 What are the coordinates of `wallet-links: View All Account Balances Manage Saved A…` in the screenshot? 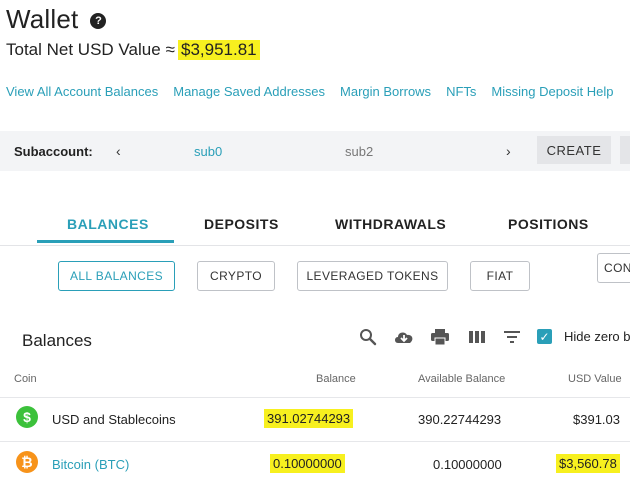 It's located at (317, 91).